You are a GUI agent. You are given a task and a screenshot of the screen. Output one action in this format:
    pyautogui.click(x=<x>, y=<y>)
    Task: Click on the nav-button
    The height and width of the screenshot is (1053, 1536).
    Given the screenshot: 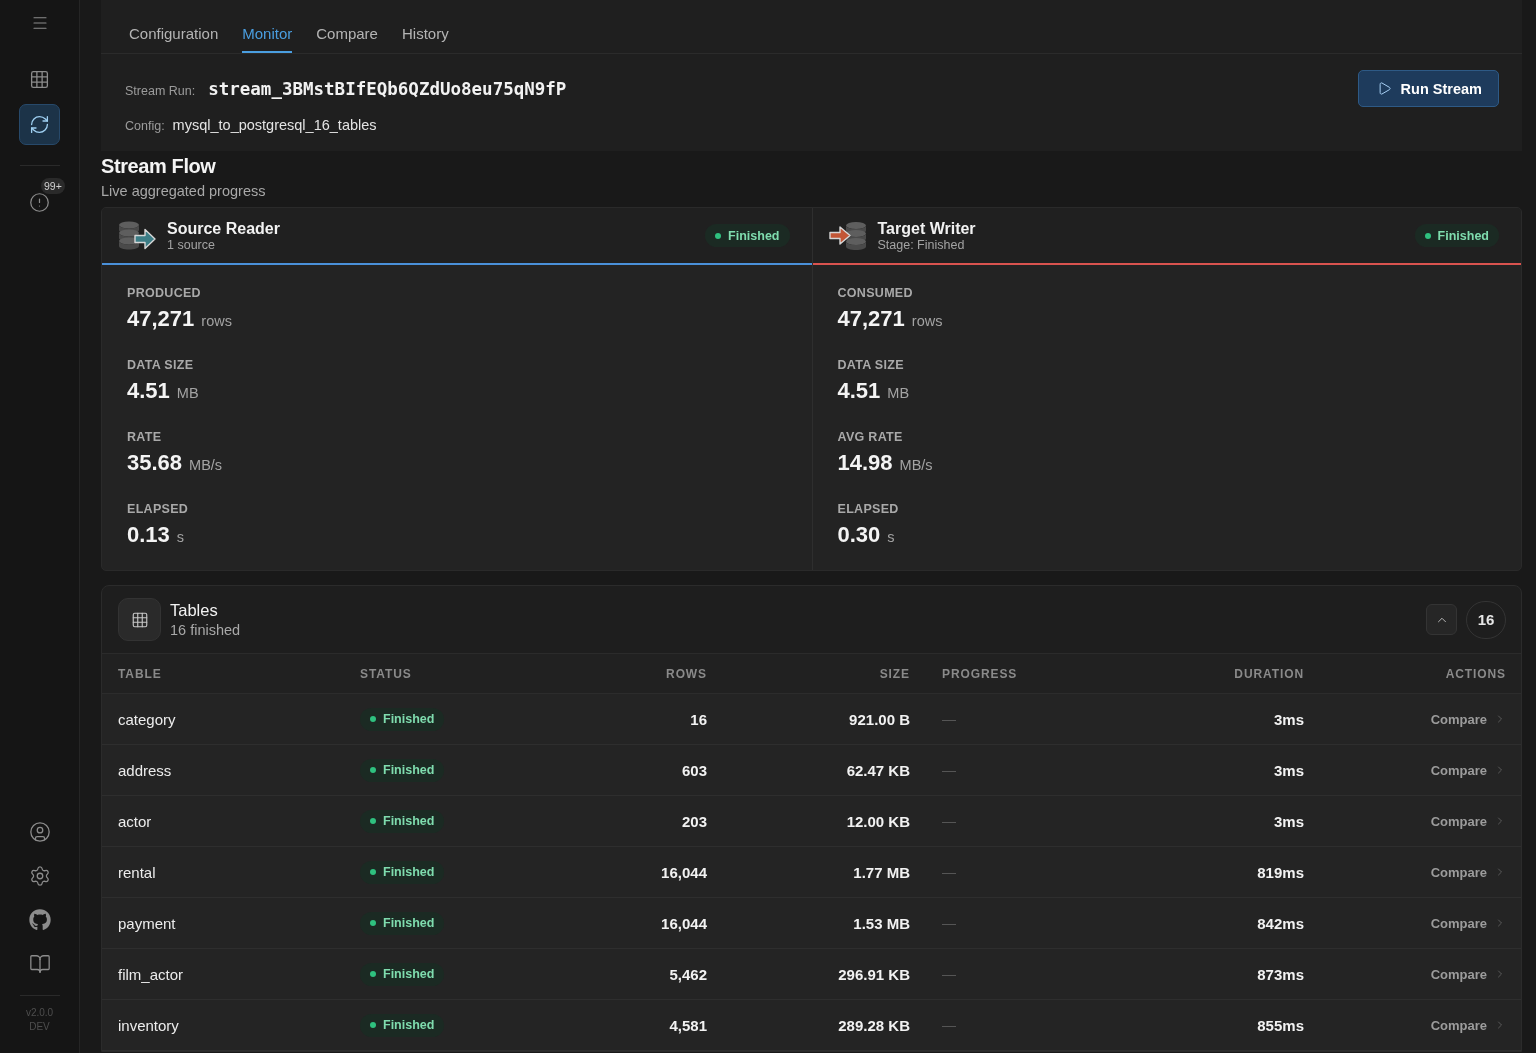 What is the action you would take?
    pyautogui.click(x=39, y=124)
    